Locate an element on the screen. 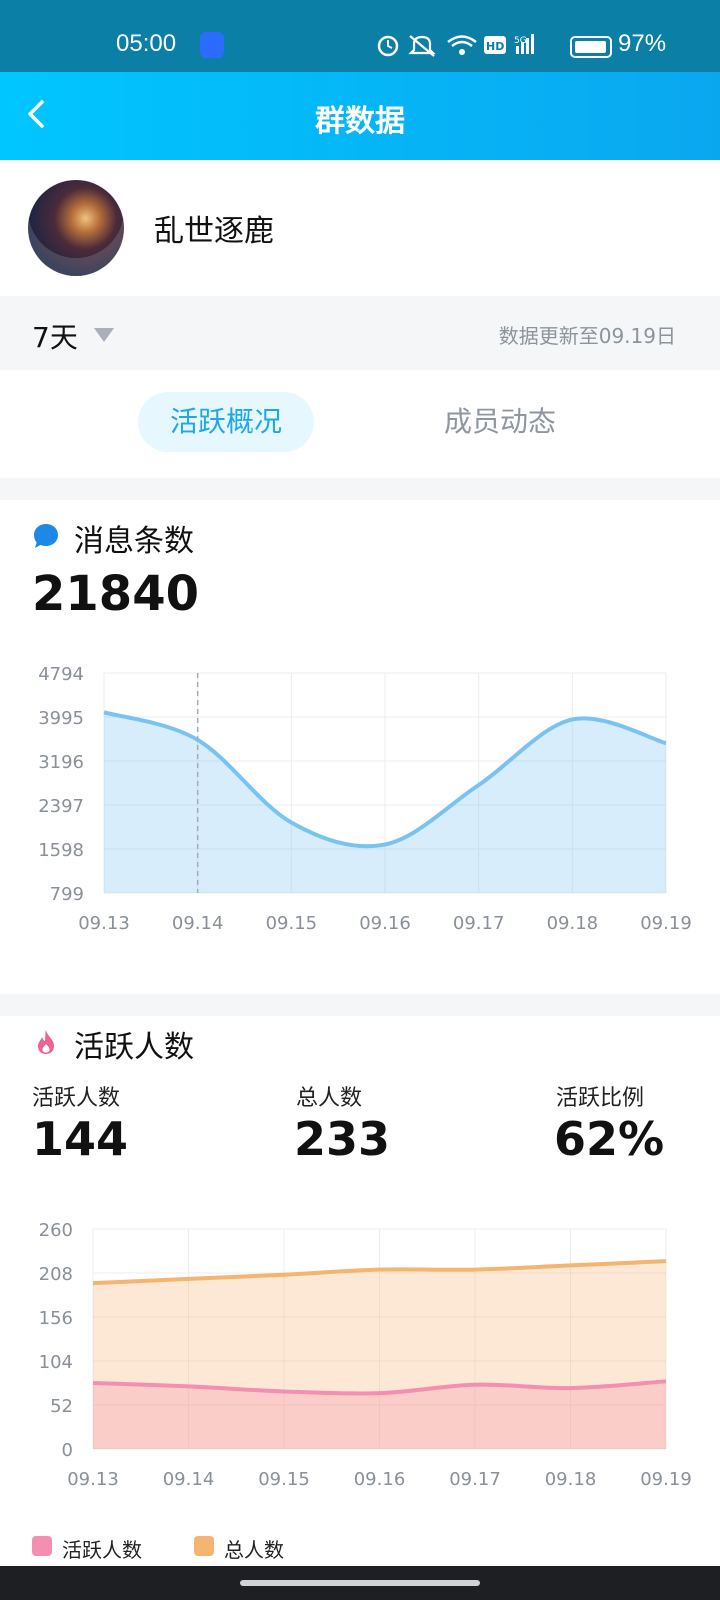 This screenshot has width=720, height=1600. status-icons: HD 5G is located at coordinates (455, 45).